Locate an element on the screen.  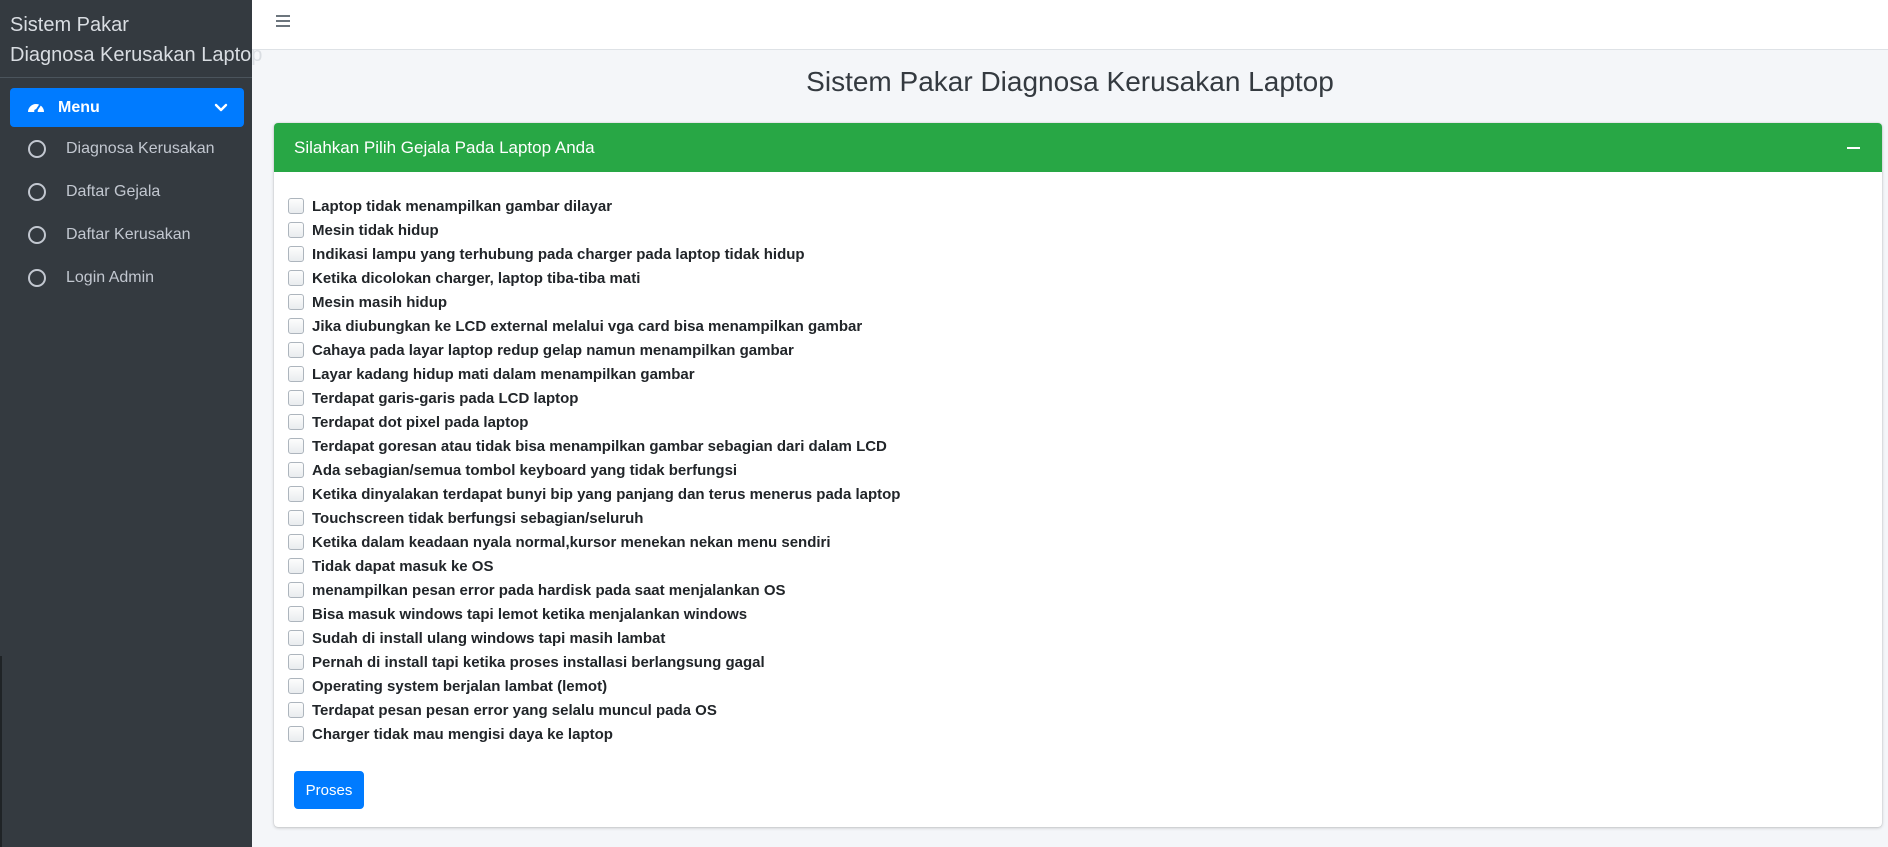
brand: Sistem Pakar Diagnosa Kerusakan Laptop is located at coordinates (131, 39).